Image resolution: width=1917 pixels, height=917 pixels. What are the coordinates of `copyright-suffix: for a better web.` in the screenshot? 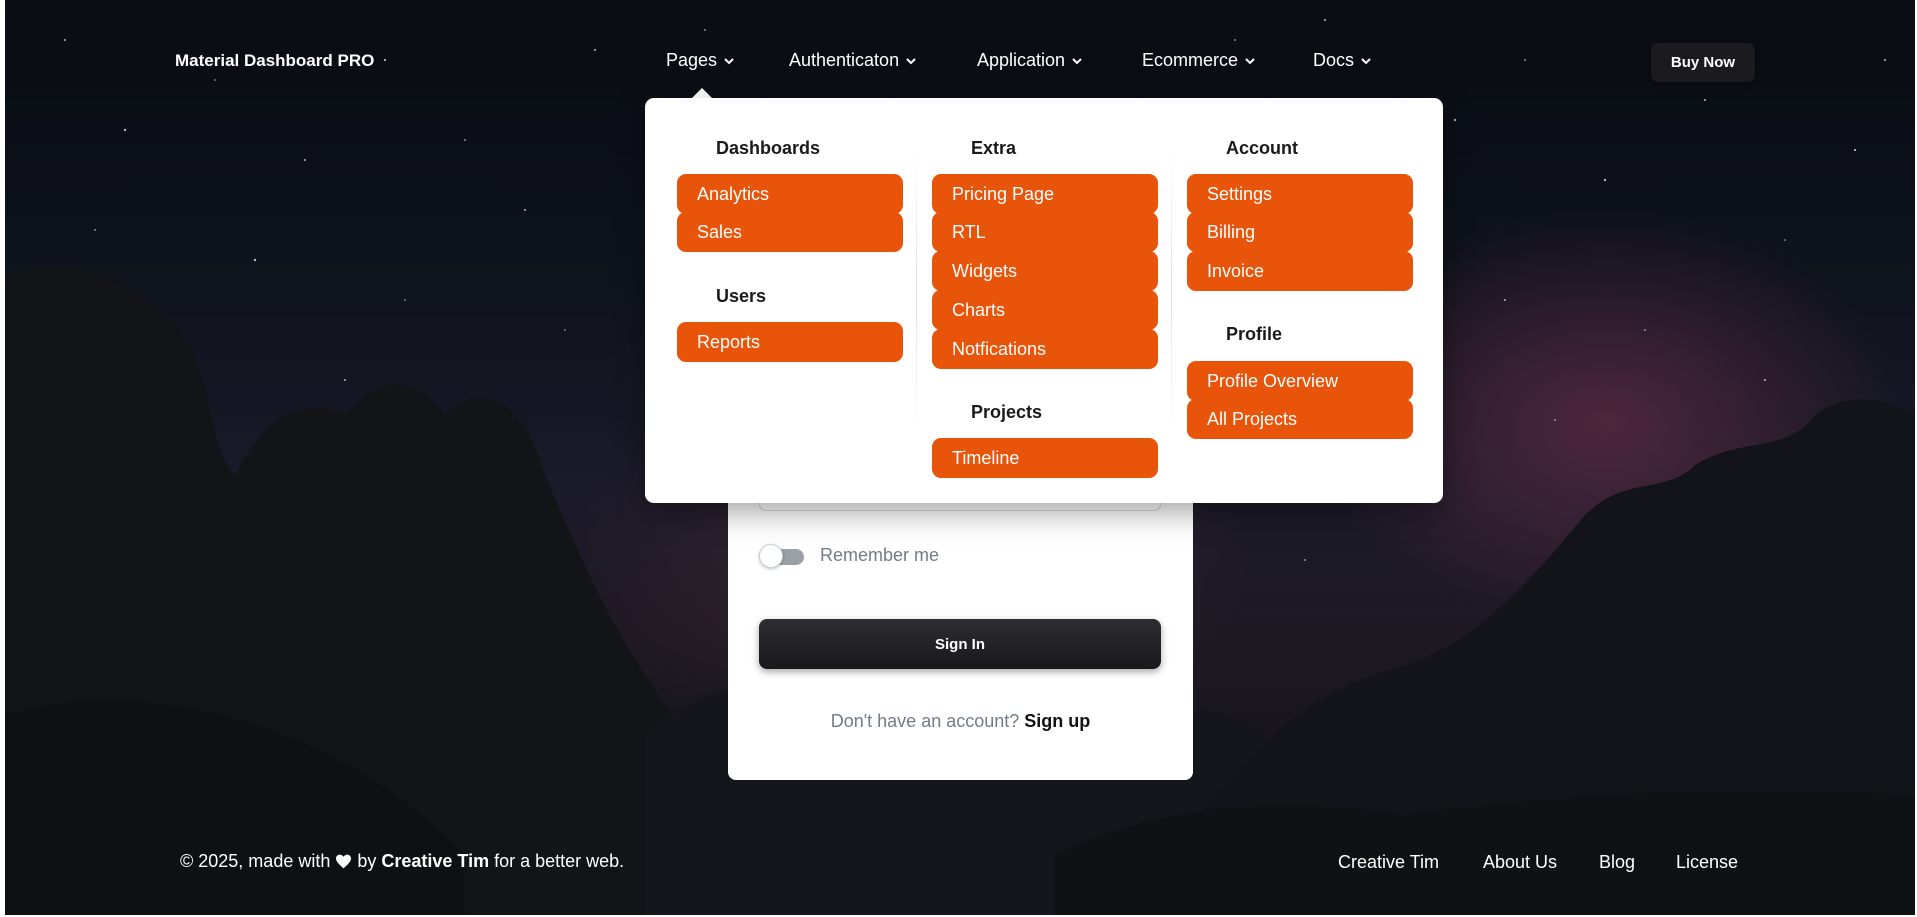 It's located at (559, 861).